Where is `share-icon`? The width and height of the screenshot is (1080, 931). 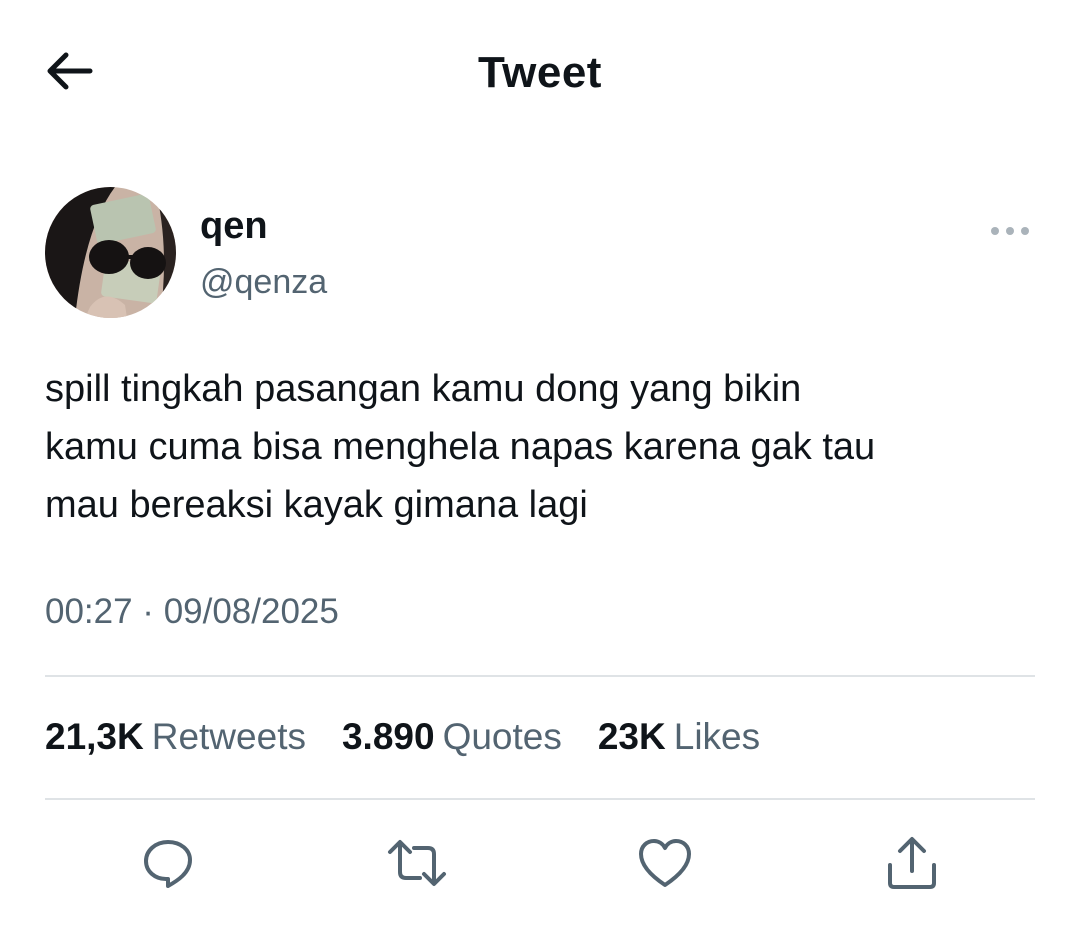
share-icon is located at coordinates (912, 865).